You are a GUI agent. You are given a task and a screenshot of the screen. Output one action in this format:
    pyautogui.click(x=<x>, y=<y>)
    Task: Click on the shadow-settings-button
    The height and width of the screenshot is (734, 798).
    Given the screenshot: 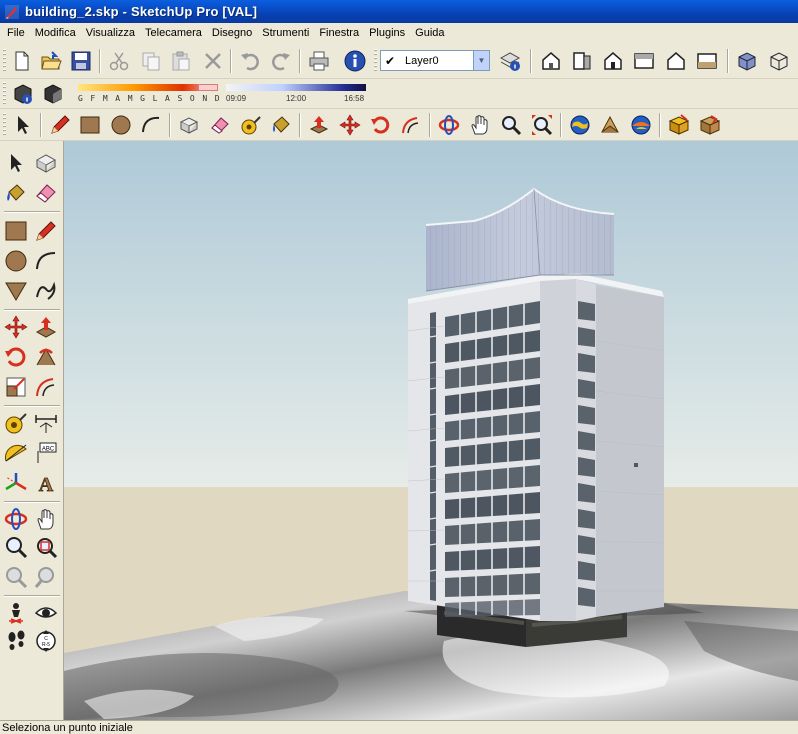 What is the action you would take?
    pyautogui.click(x=23, y=94)
    